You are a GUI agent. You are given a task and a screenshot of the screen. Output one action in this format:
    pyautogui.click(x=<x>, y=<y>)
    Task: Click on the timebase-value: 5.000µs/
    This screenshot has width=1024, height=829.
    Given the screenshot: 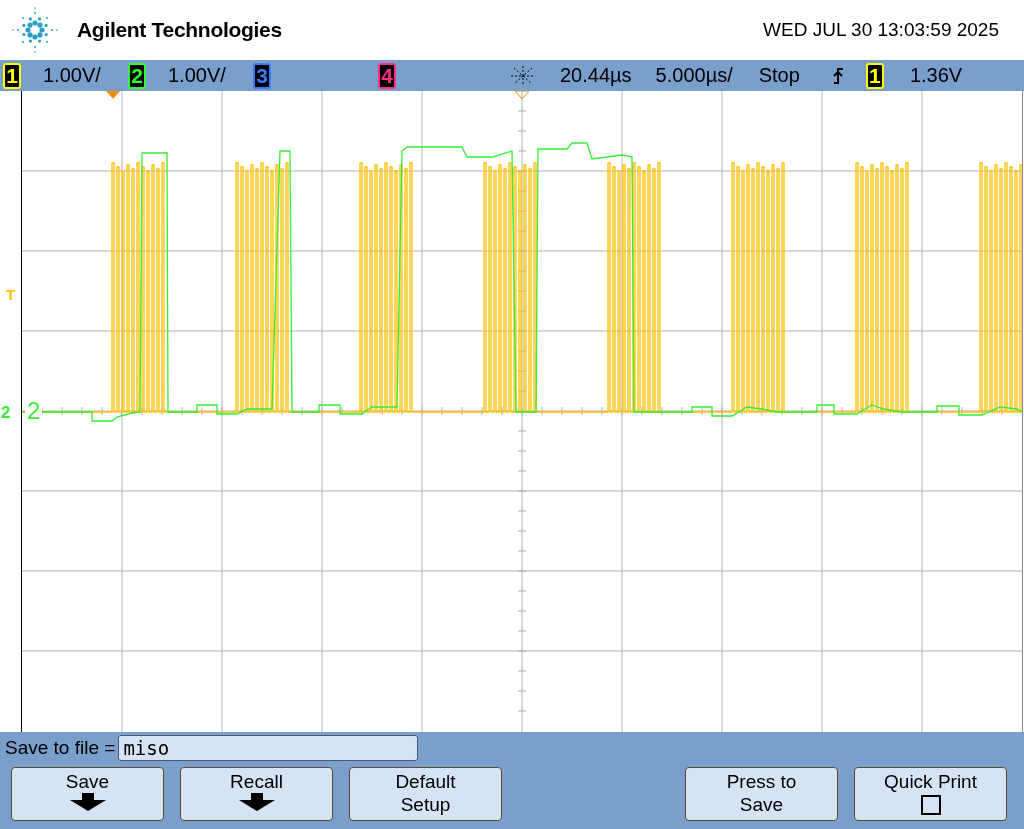 What is the action you would take?
    pyautogui.click(x=694, y=75)
    